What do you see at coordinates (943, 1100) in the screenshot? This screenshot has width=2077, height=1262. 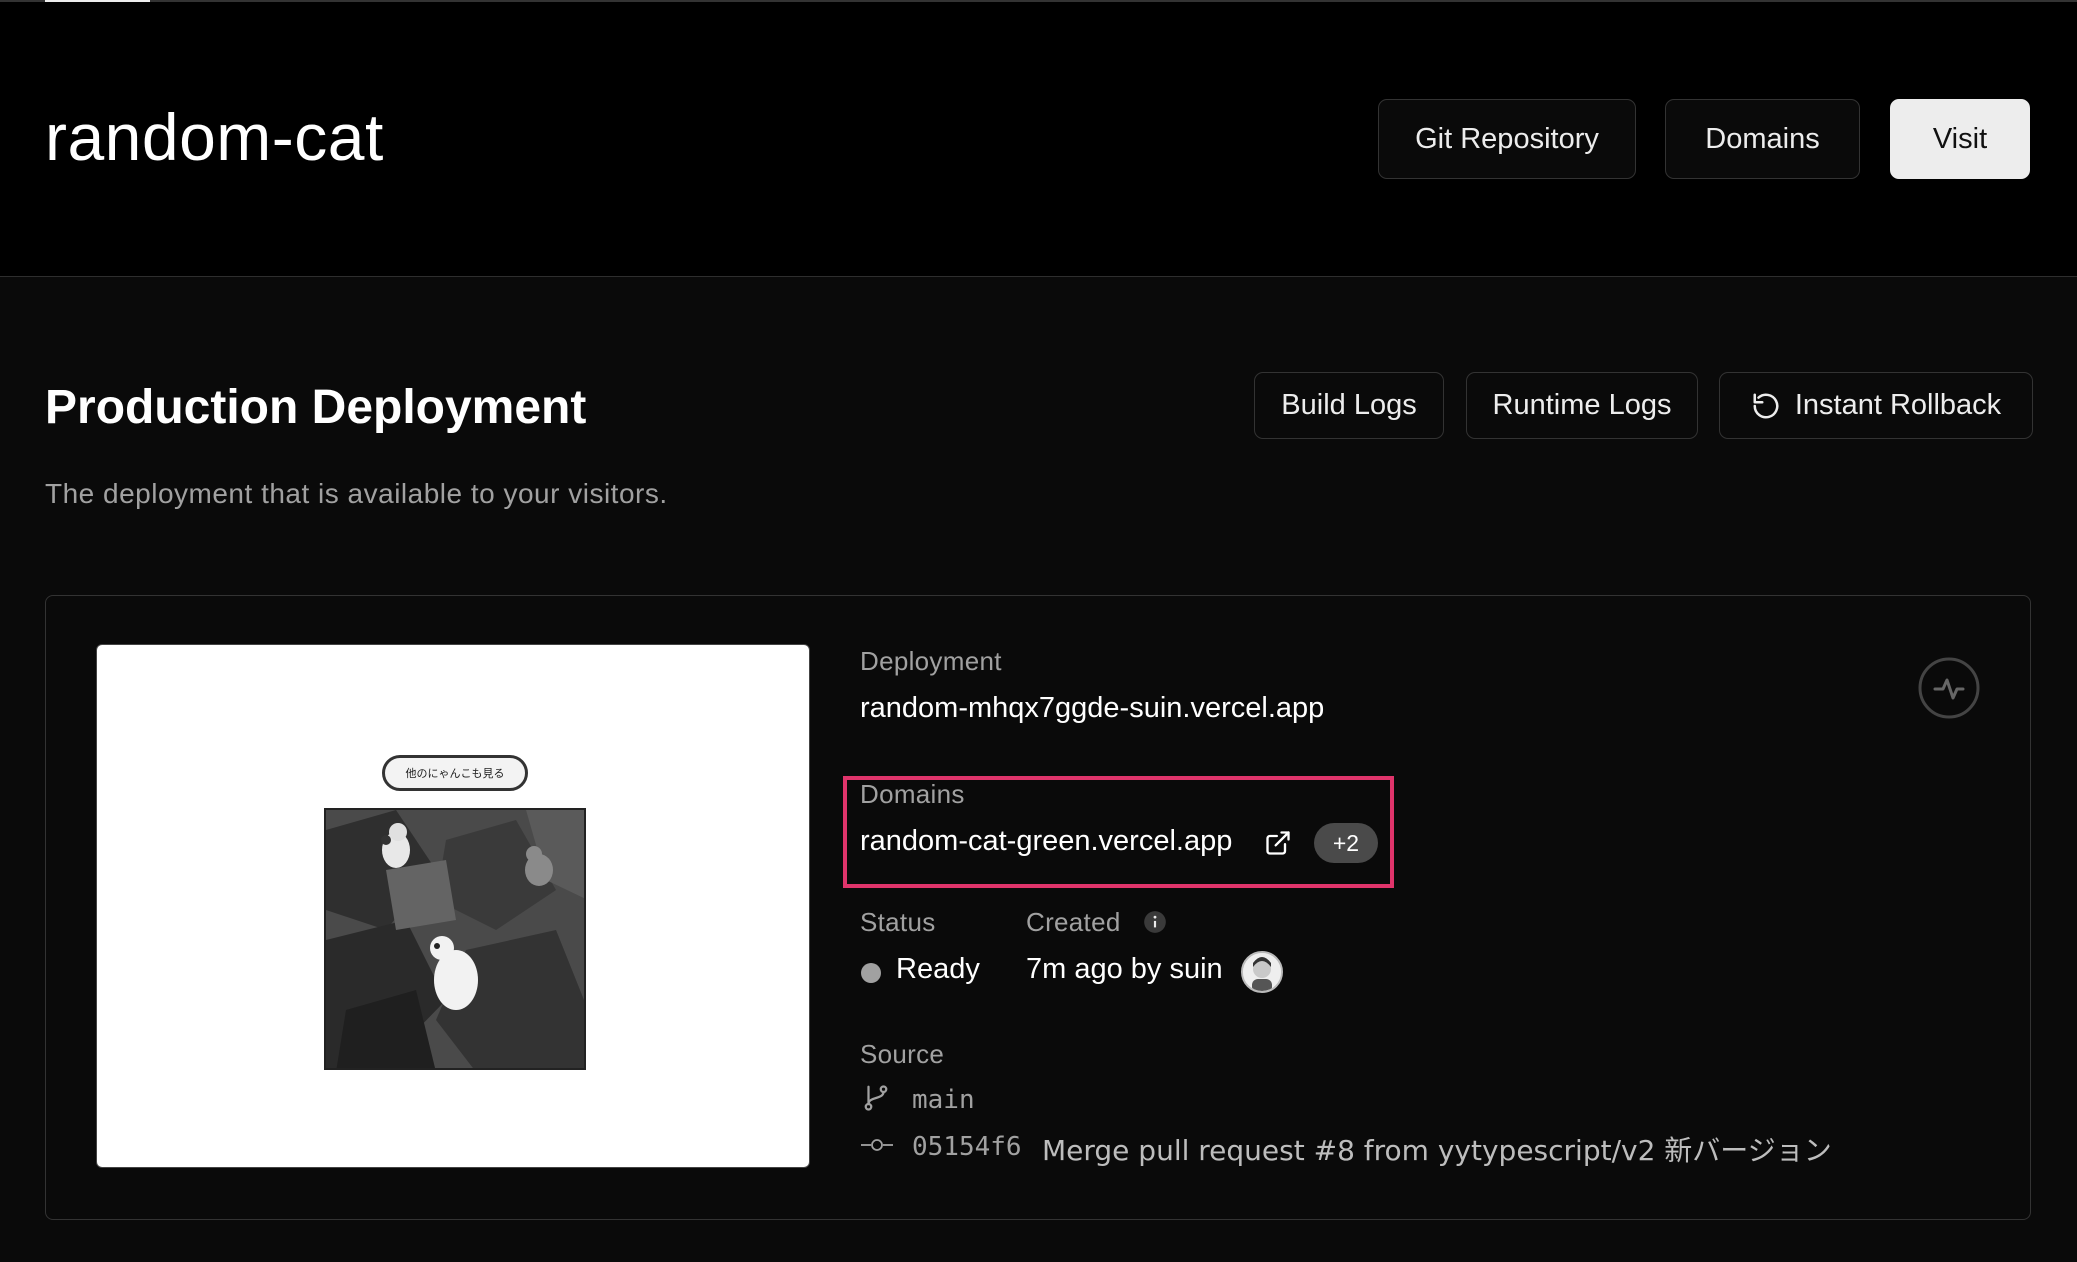 I see `branch-name: main` at bounding box center [943, 1100].